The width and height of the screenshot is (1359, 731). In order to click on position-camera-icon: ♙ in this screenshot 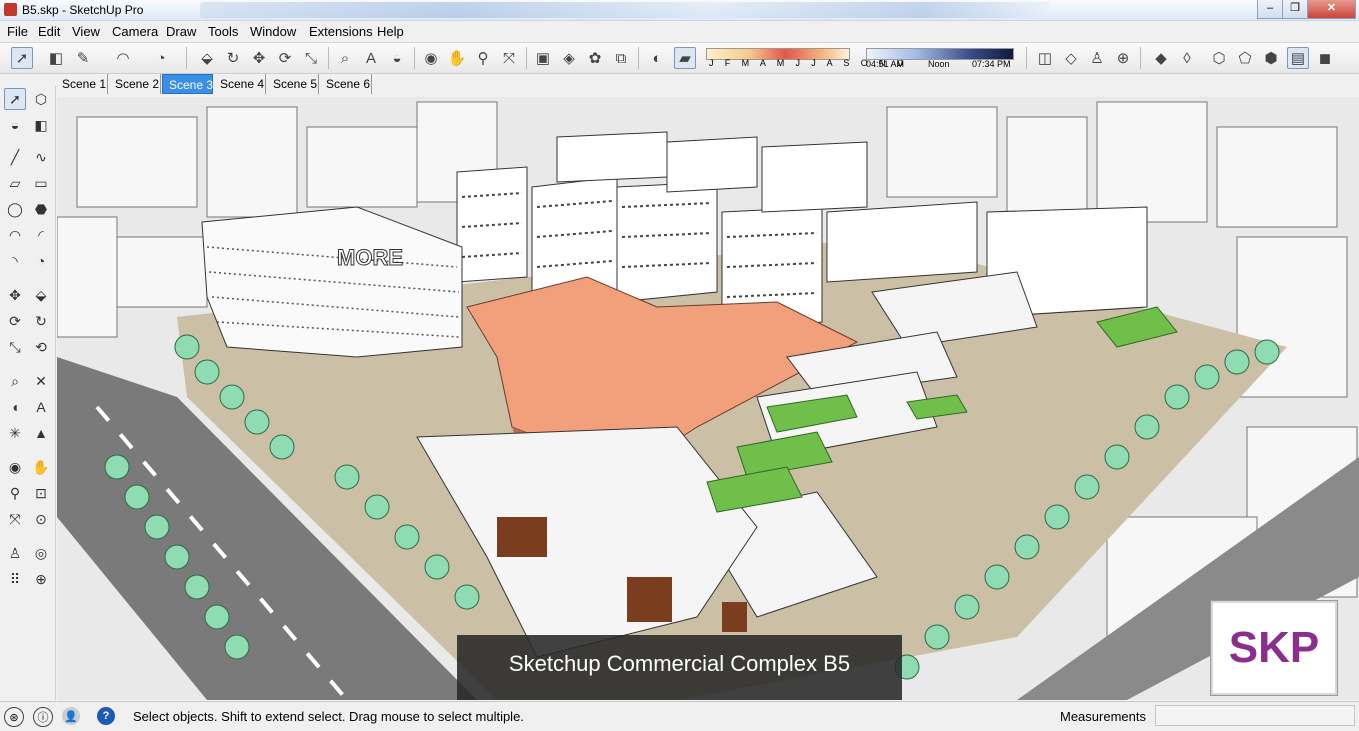, I will do `click(15, 553)`.